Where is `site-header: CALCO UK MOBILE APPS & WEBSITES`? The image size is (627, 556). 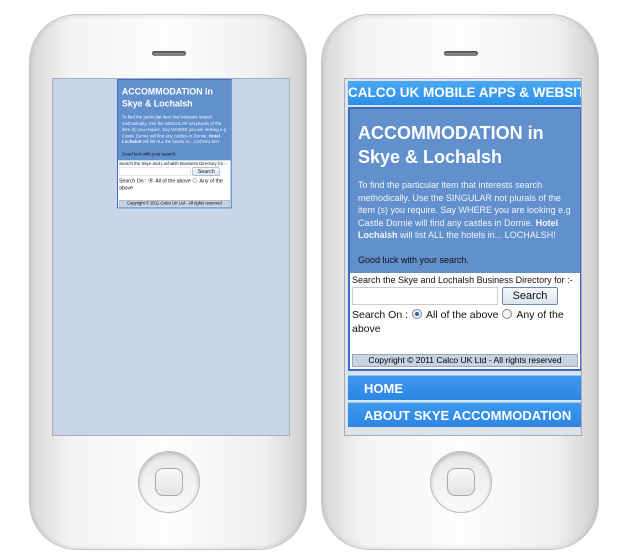 site-header: CALCO UK MOBILE APPS & WEBSITES is located at coordinates (464, 93).